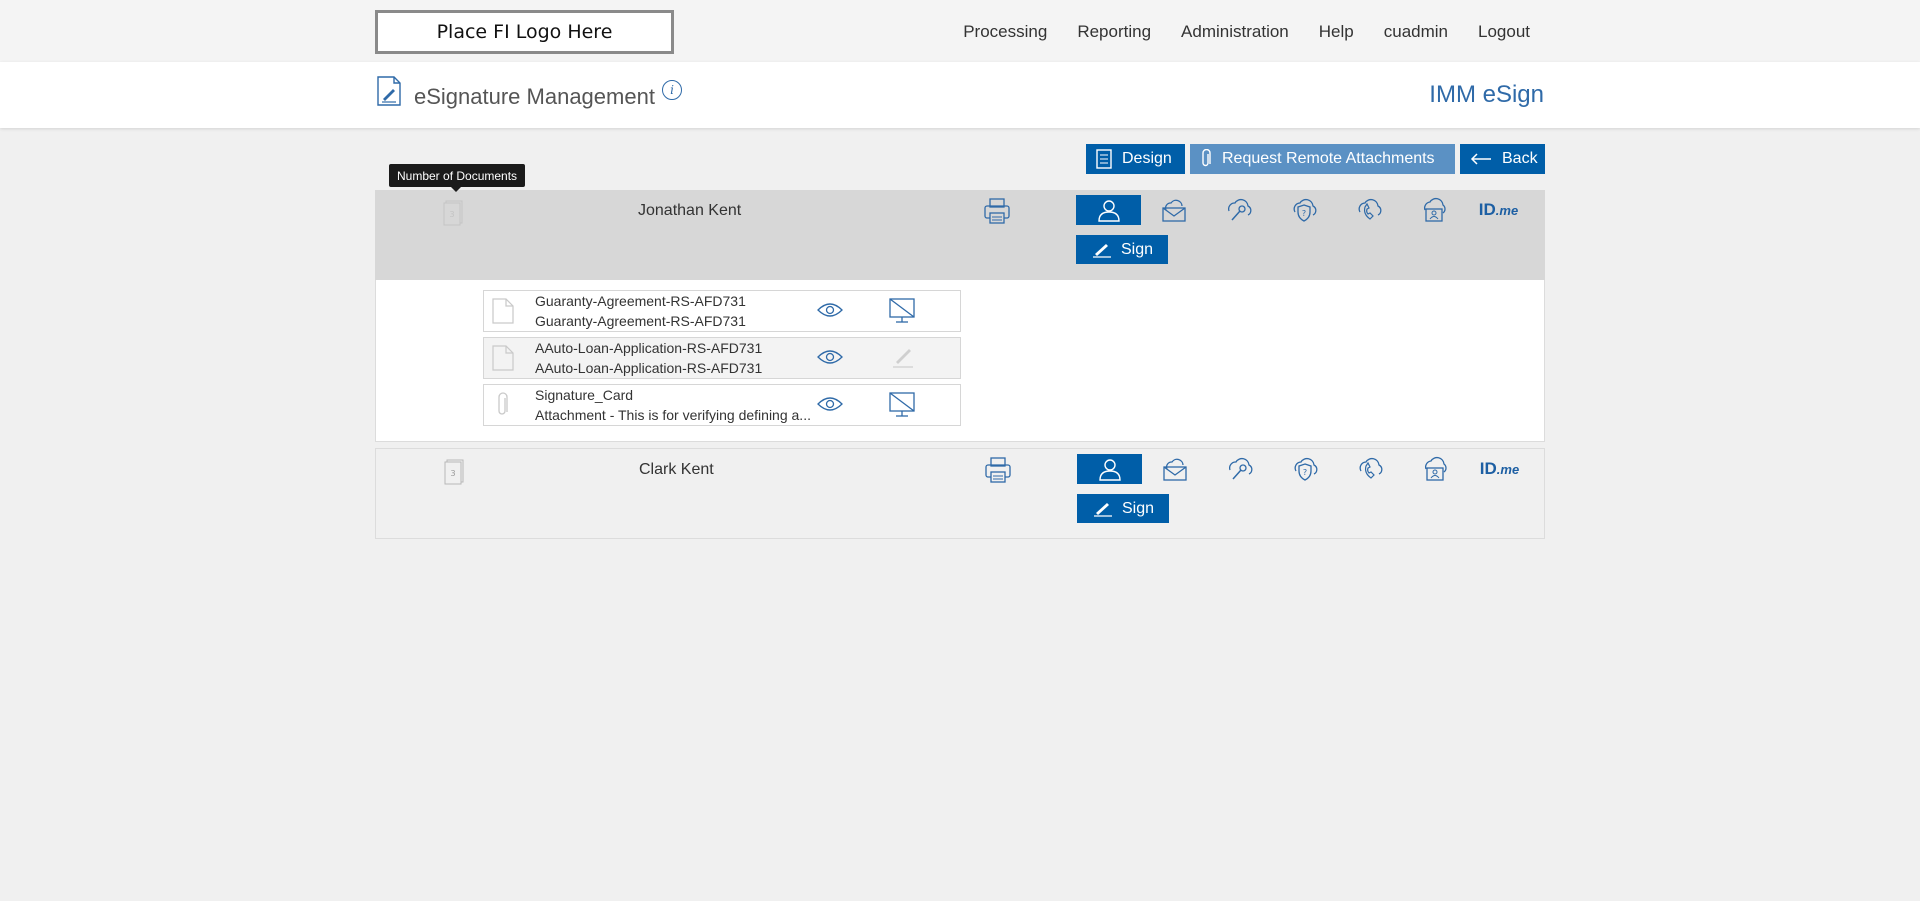 This screenshot has height=901, width=1920. I want to click on signer-name: Clark Kent, so click(676, 469).